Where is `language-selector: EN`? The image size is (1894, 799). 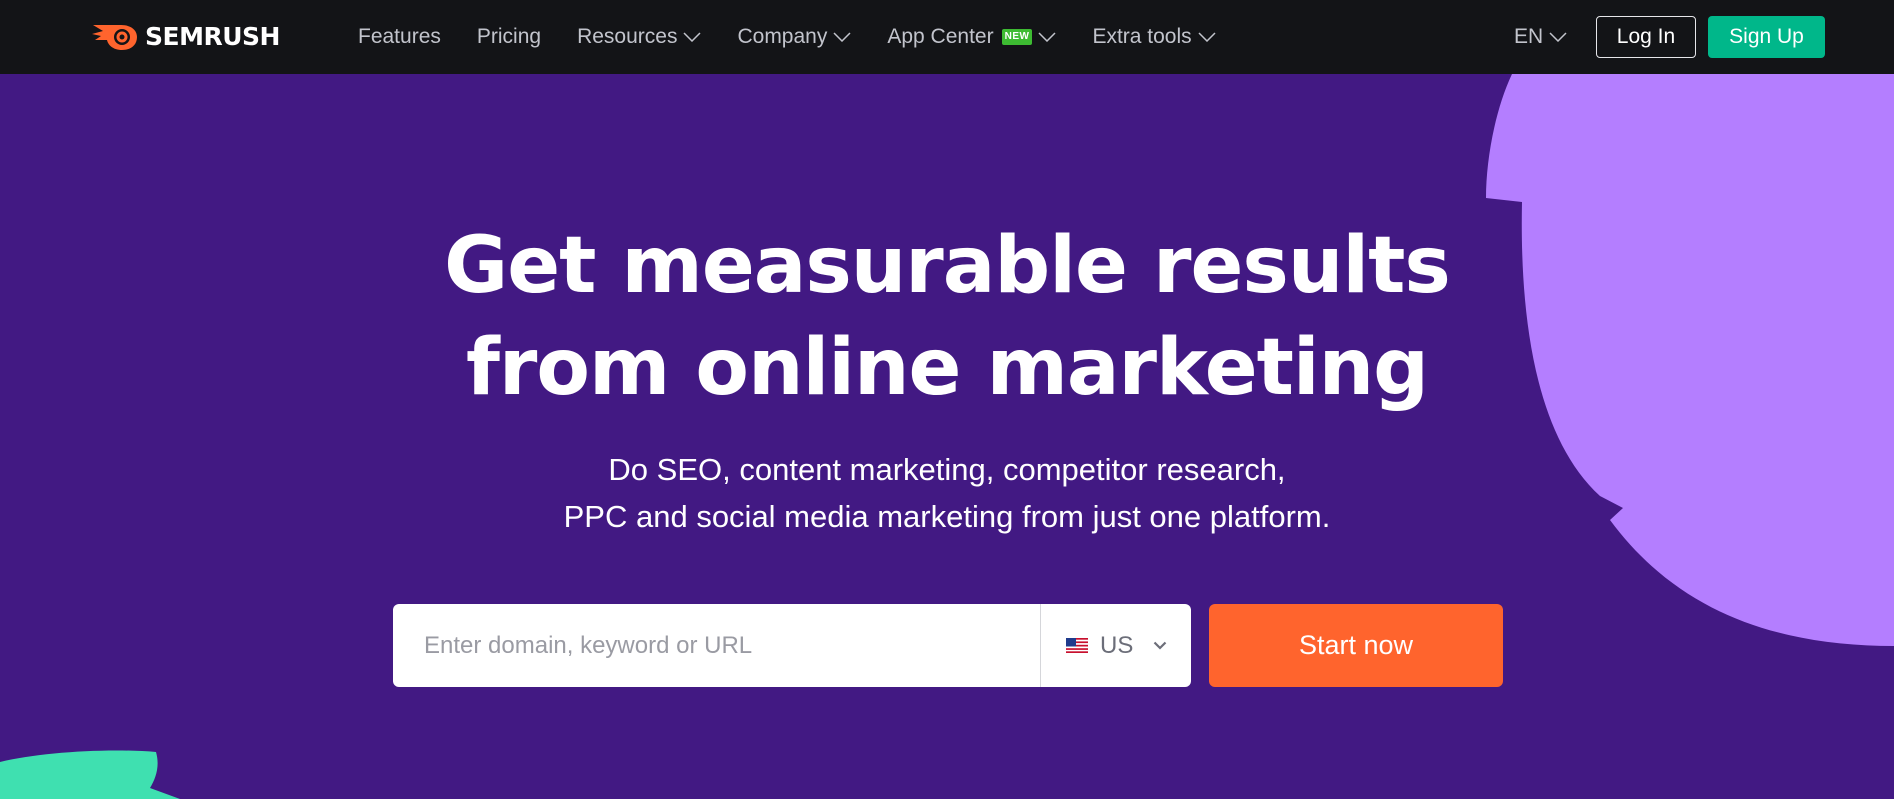
language-selector: EN is located at coordinates (1540, 37).